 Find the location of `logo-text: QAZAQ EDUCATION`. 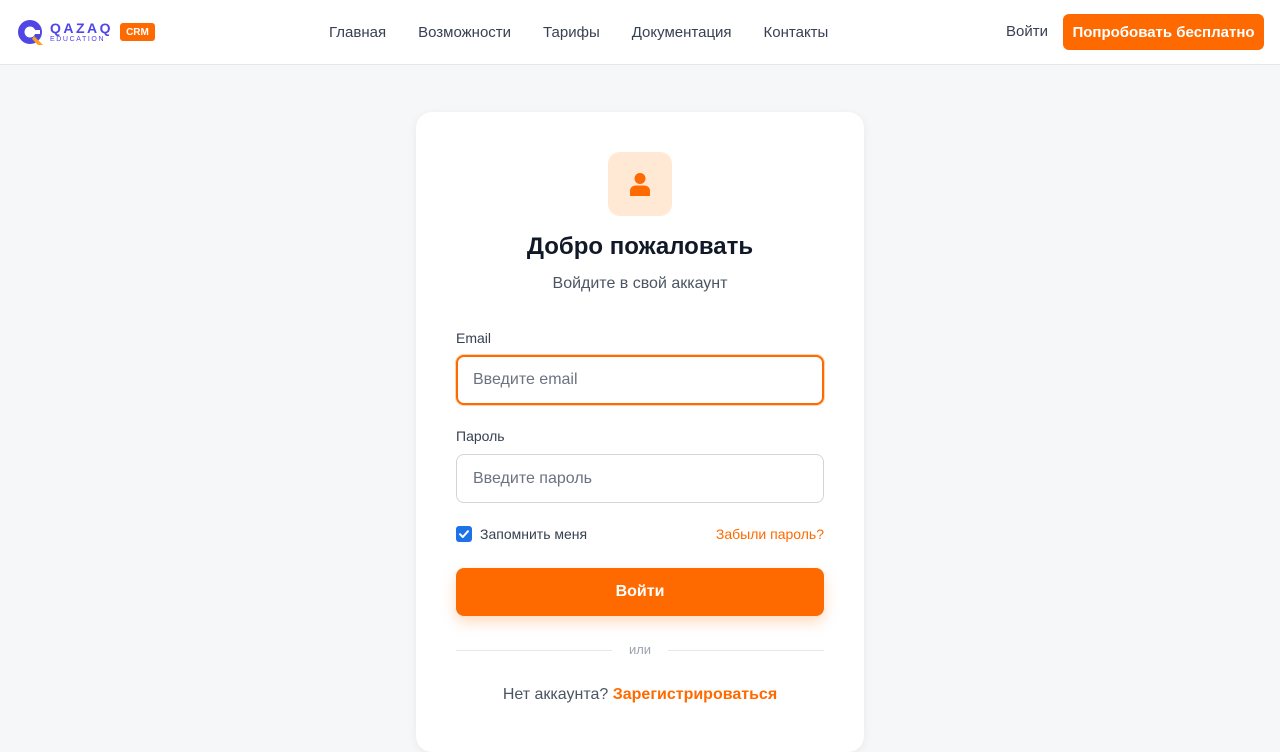

logo-text: QAZAQ EDUCATION is located at coordinates (81, 32).